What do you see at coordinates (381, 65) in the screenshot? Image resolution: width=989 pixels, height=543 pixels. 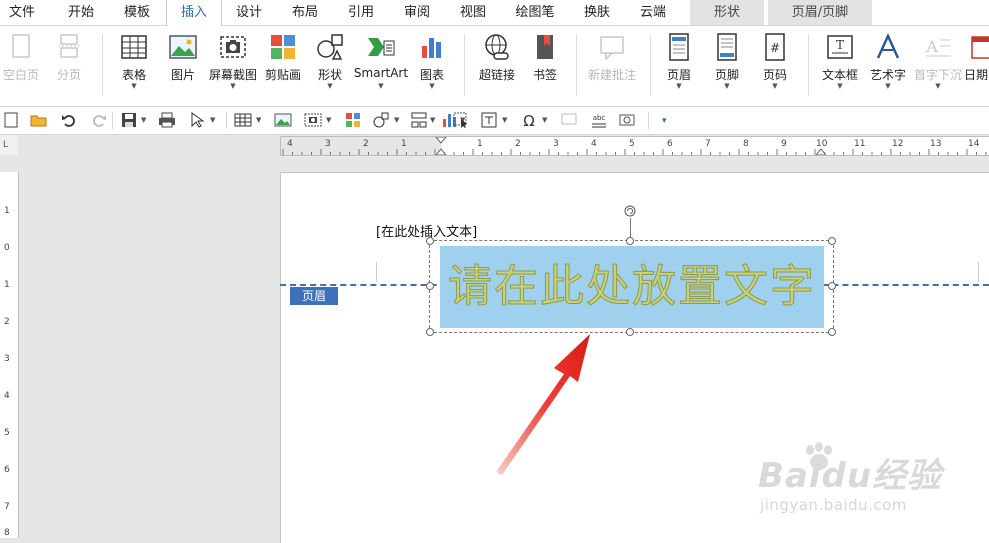 I see `smartart-button: SmartArt ▼` at bounding box center [381, 65].